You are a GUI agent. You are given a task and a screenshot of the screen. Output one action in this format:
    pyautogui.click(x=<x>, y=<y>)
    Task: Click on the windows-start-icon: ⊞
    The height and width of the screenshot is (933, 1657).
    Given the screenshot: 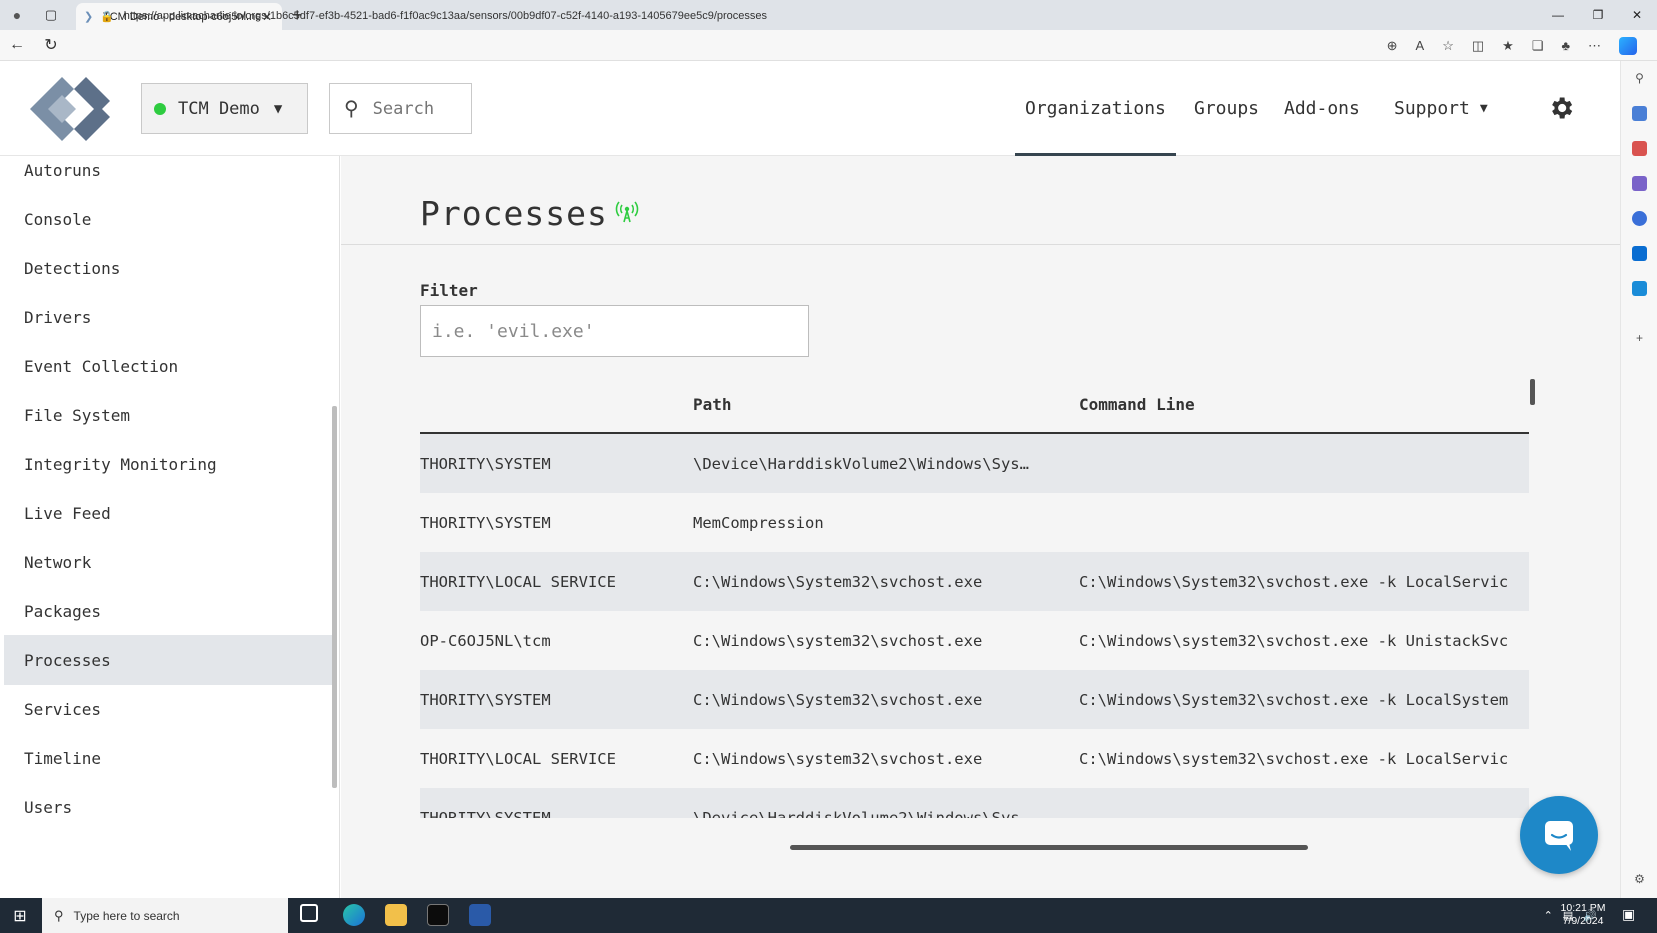 What is the action you would take?
    pyautogui.click(x=20, y=915)
    